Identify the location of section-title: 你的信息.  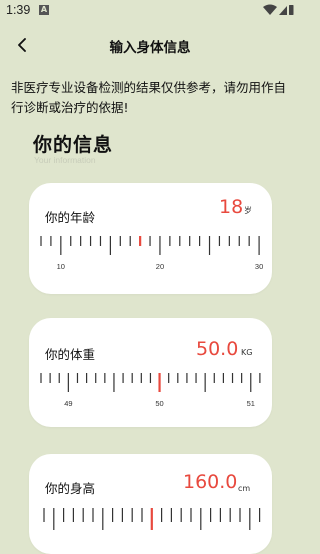
(73, 145).